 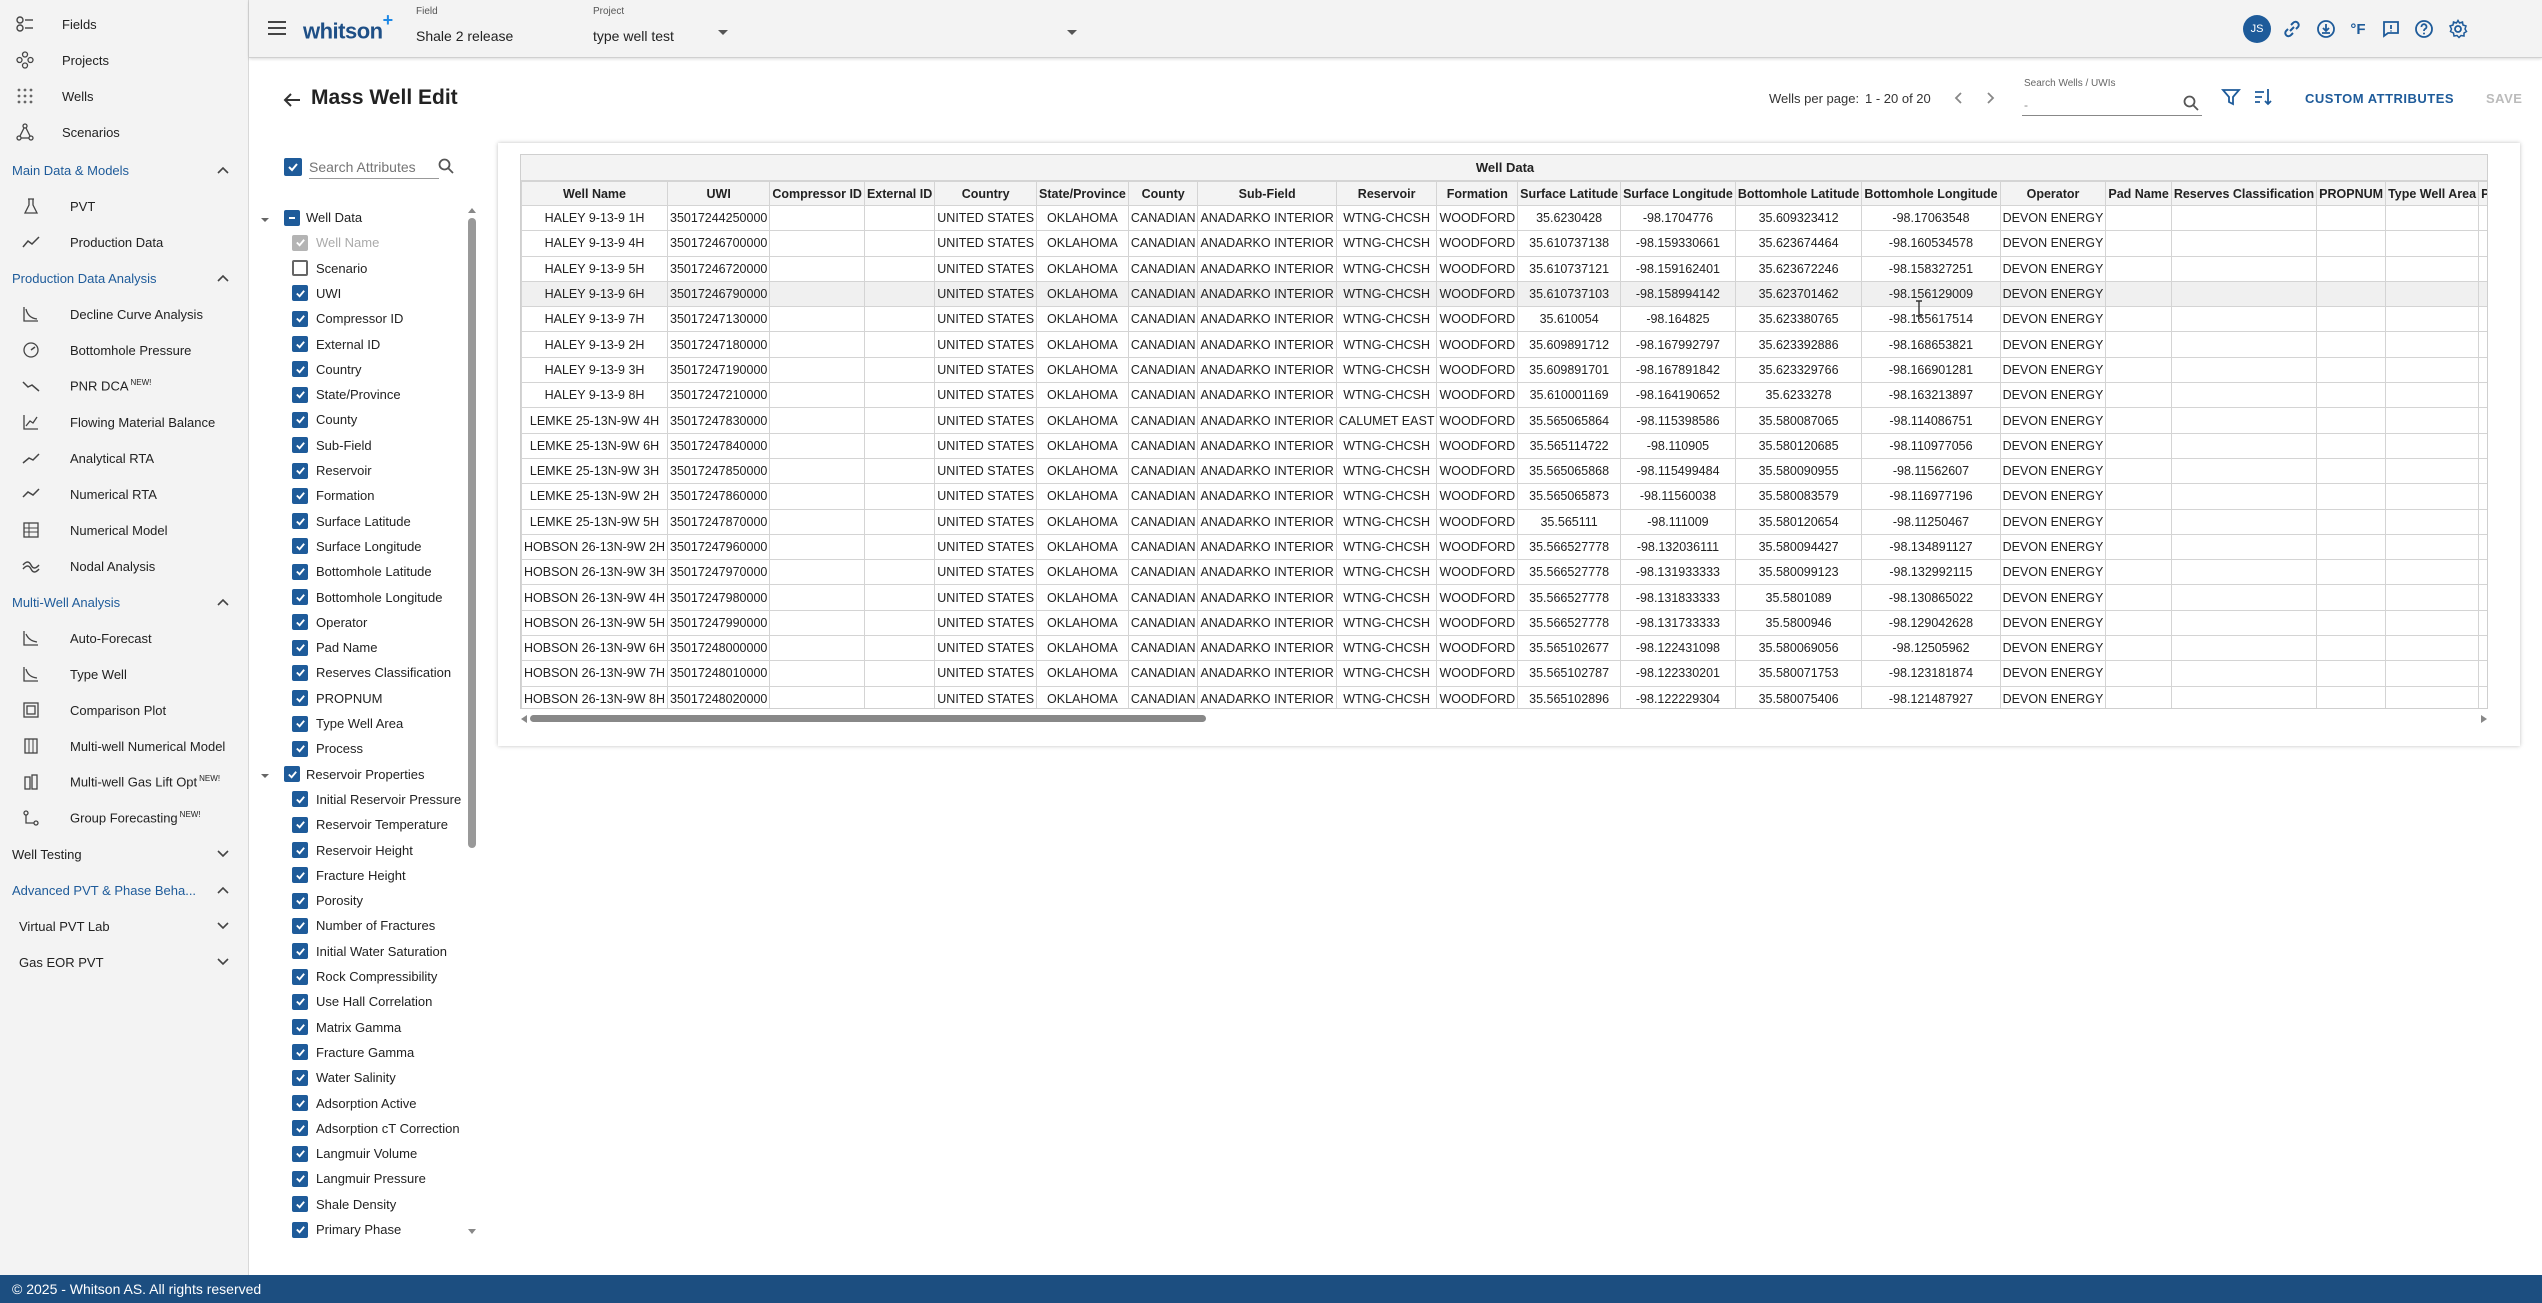 I want to click on attribute-item: Langmuir Volume, so click(x=364, y=1153).